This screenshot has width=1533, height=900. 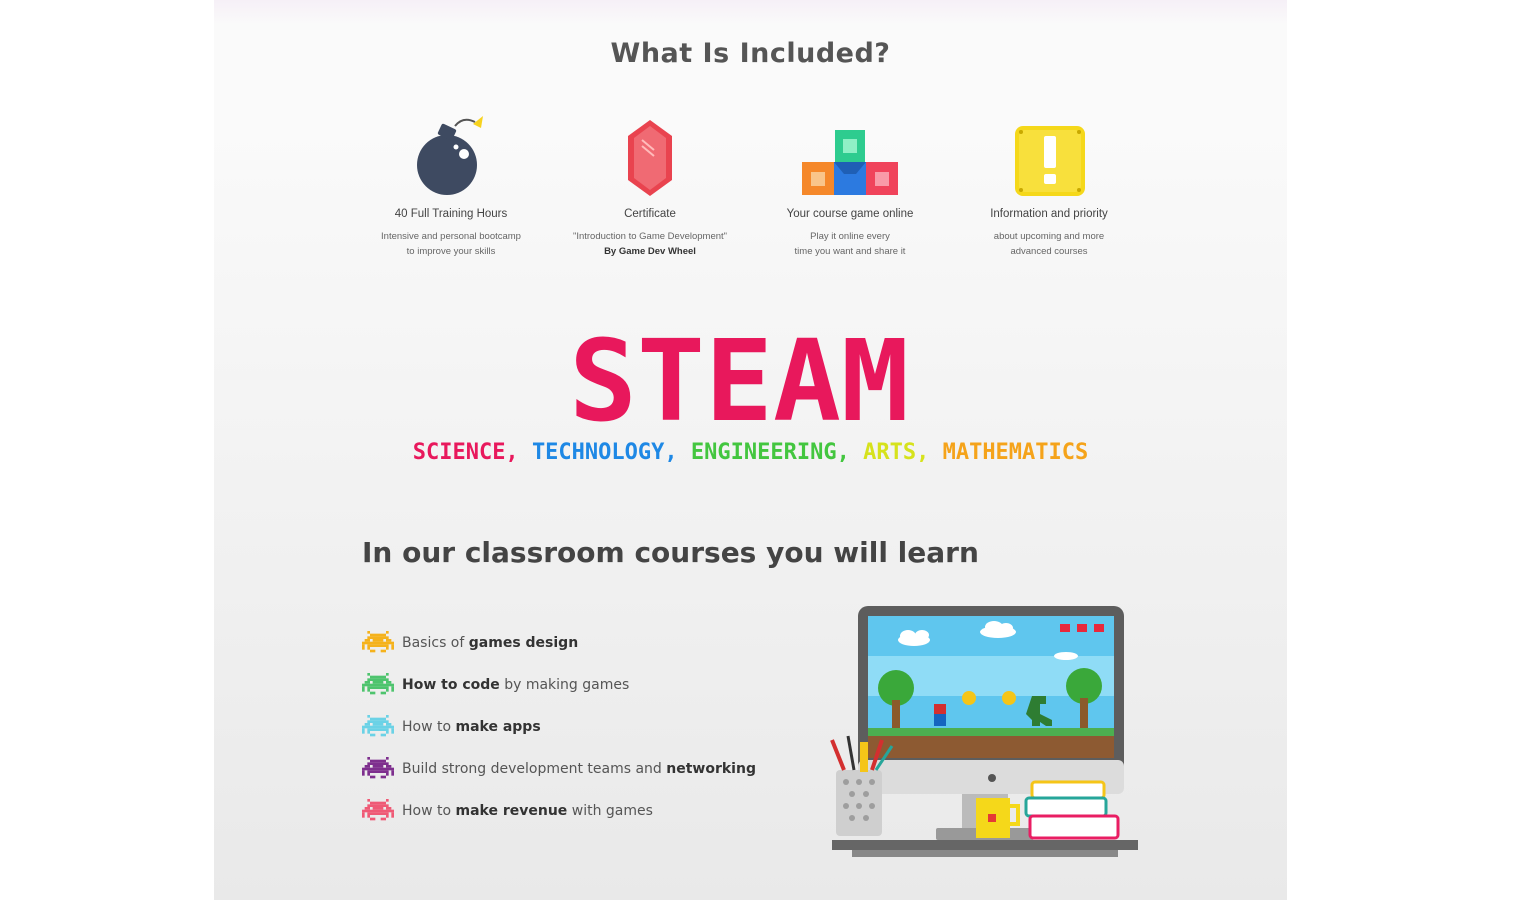 What do you see at coordinates (465, 452) in the screenshot?
I see `steam-word-science: SCIENCE,` at bounding box center [465, 452].